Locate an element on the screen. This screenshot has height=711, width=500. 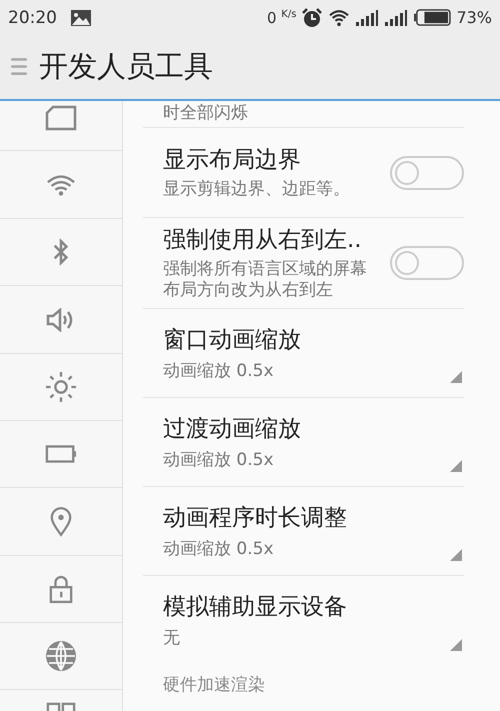
globe-icon is located at coordinates (61, 656).